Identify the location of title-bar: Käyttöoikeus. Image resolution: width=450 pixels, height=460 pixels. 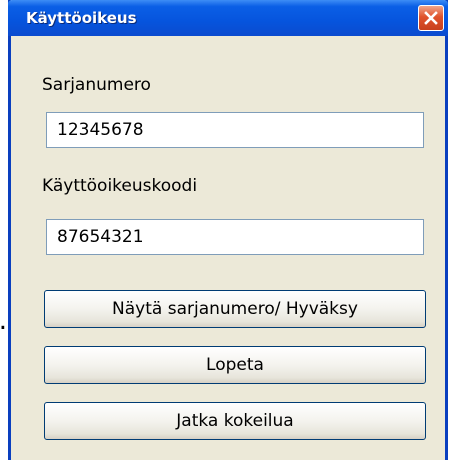
(228, 18).